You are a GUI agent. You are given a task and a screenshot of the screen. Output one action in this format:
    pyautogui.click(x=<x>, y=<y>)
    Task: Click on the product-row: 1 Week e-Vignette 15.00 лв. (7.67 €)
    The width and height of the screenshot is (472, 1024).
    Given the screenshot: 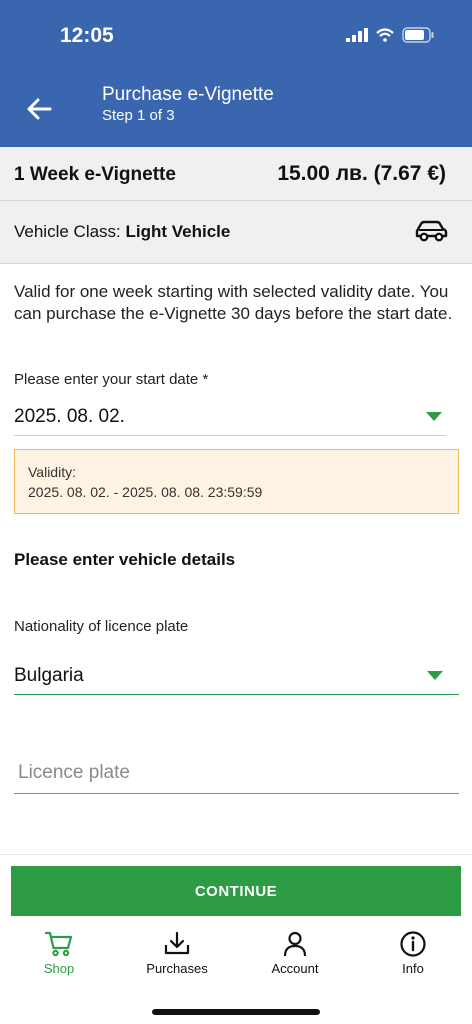 What is the action you would take?
    pyautogui.click(x=236, y=174)
    